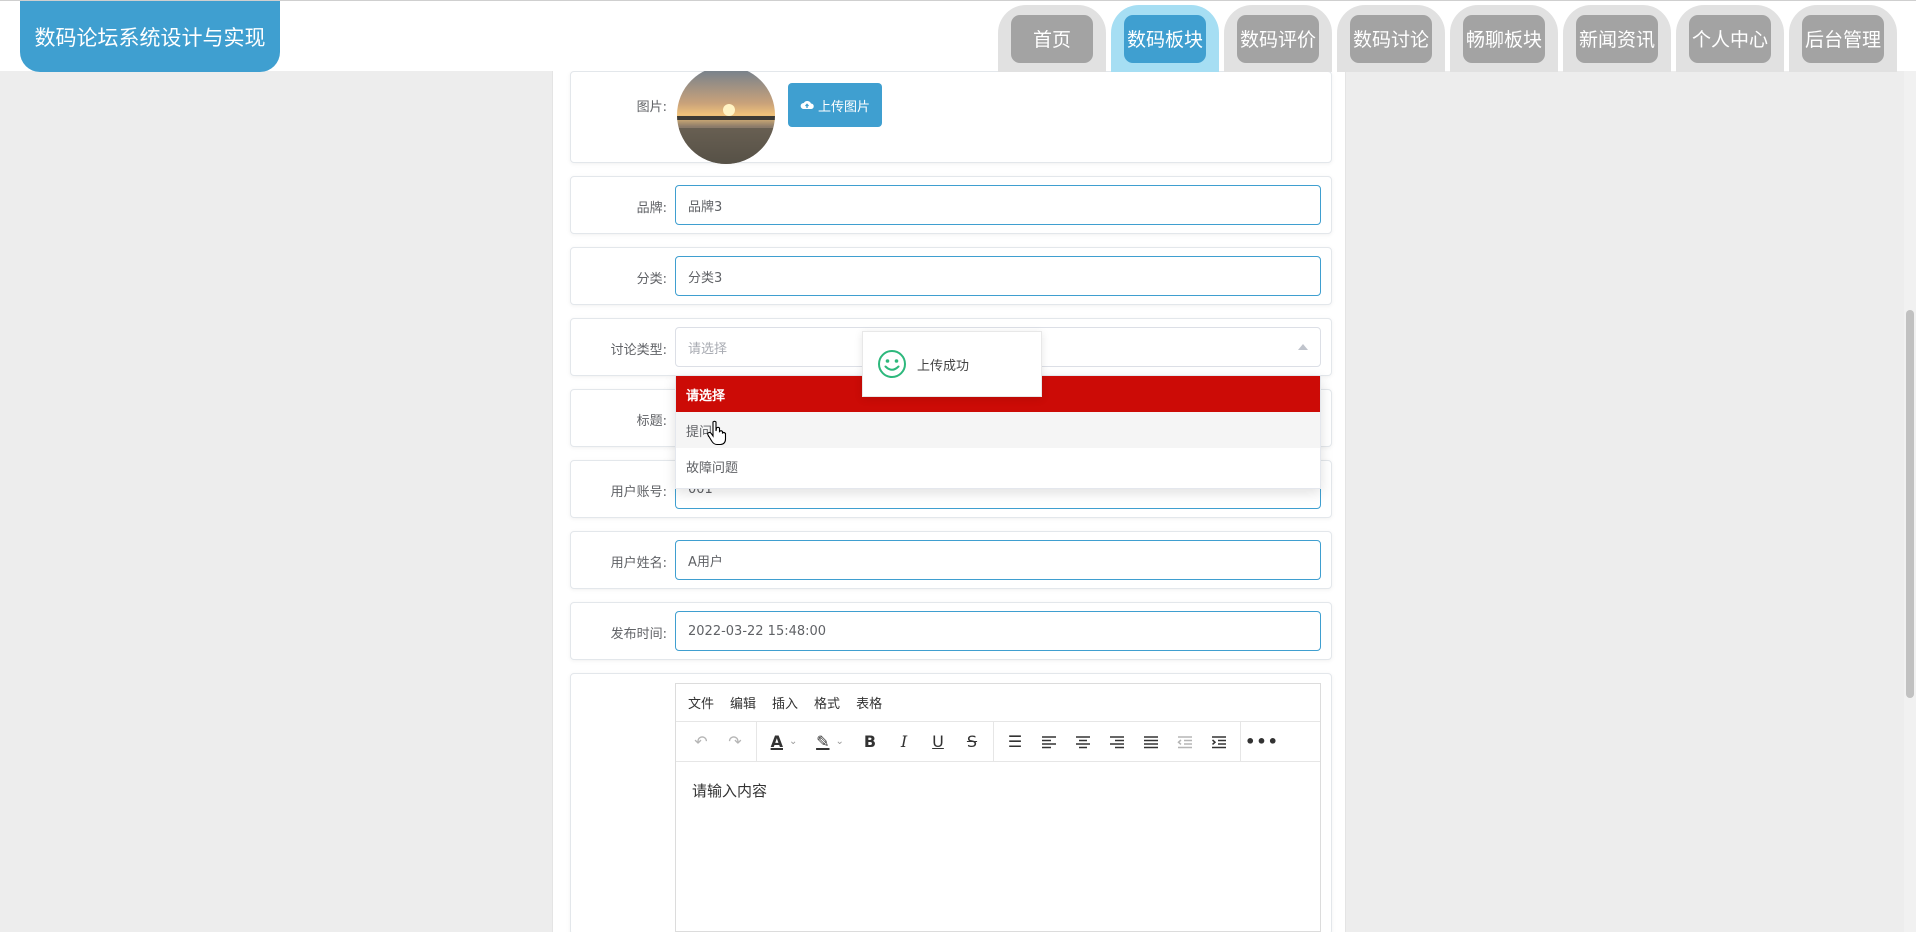 This screenshot has width=1916, height=932. What do you see at coordinates (1117, 742) in the screenshot?
I see `align-right-icon` at bounding box center [1117, 742].